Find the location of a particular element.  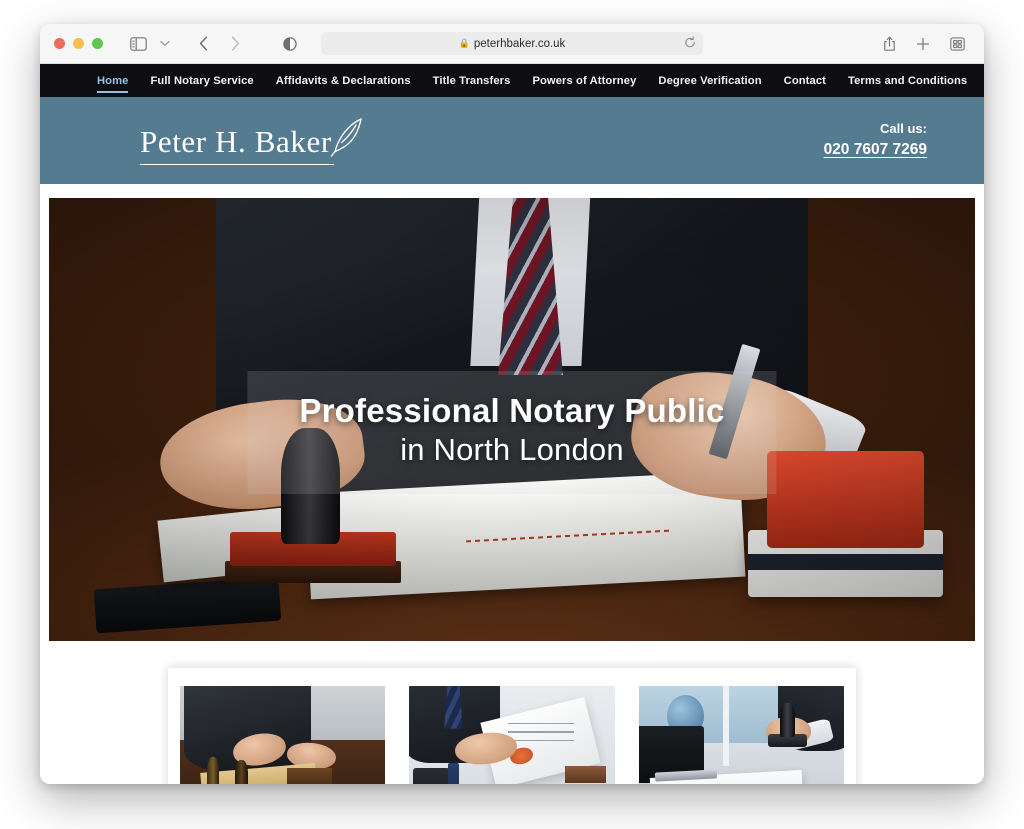

url-text: peterhbaker.co.uk is located at coordinates (519, 43).